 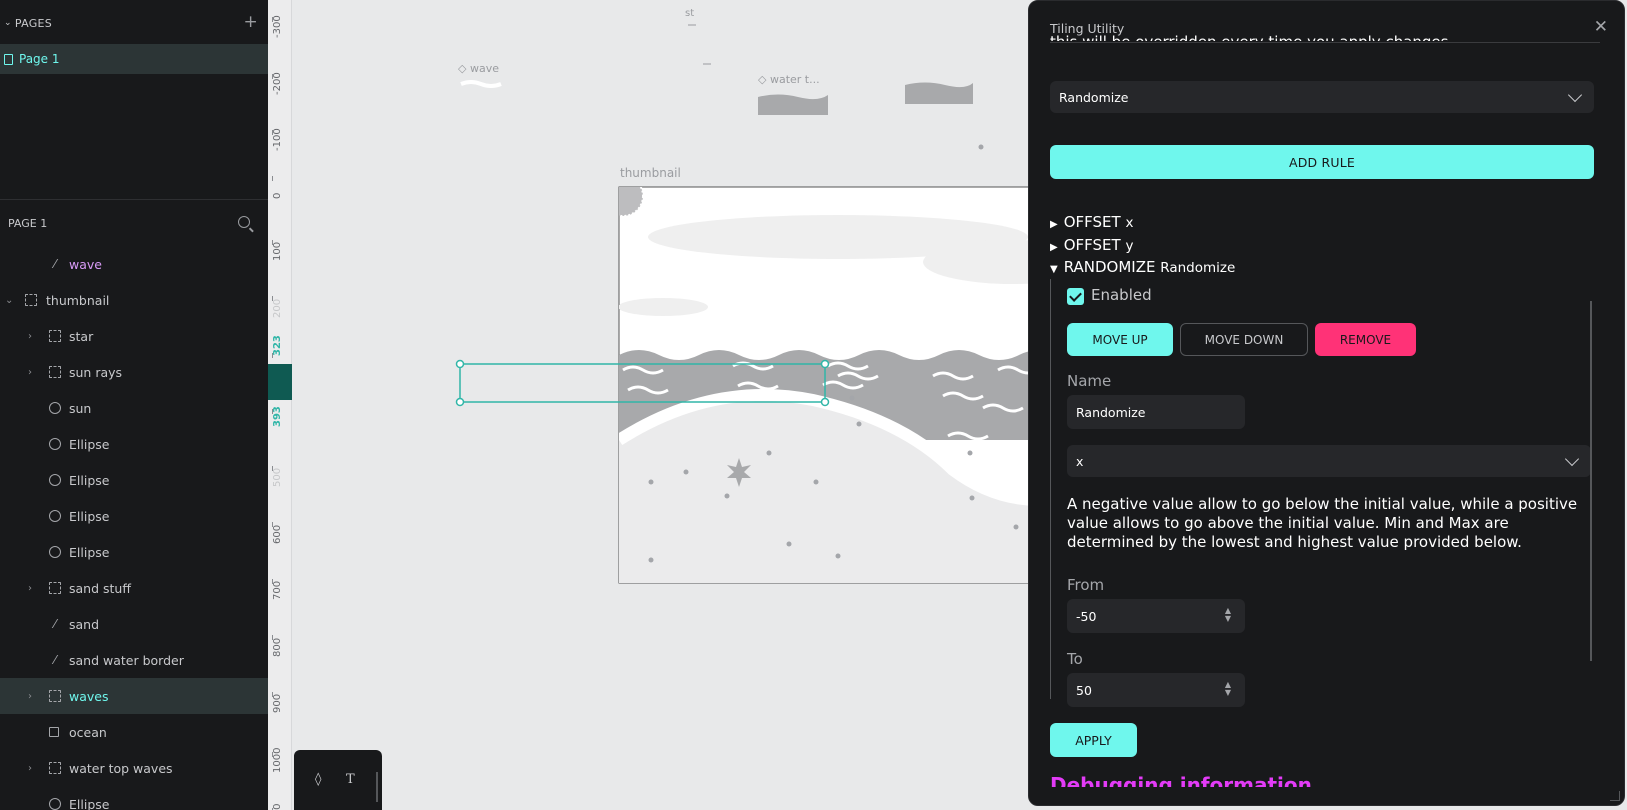 I want to click on layer-label: sand water border, so click(x=126, y=660).